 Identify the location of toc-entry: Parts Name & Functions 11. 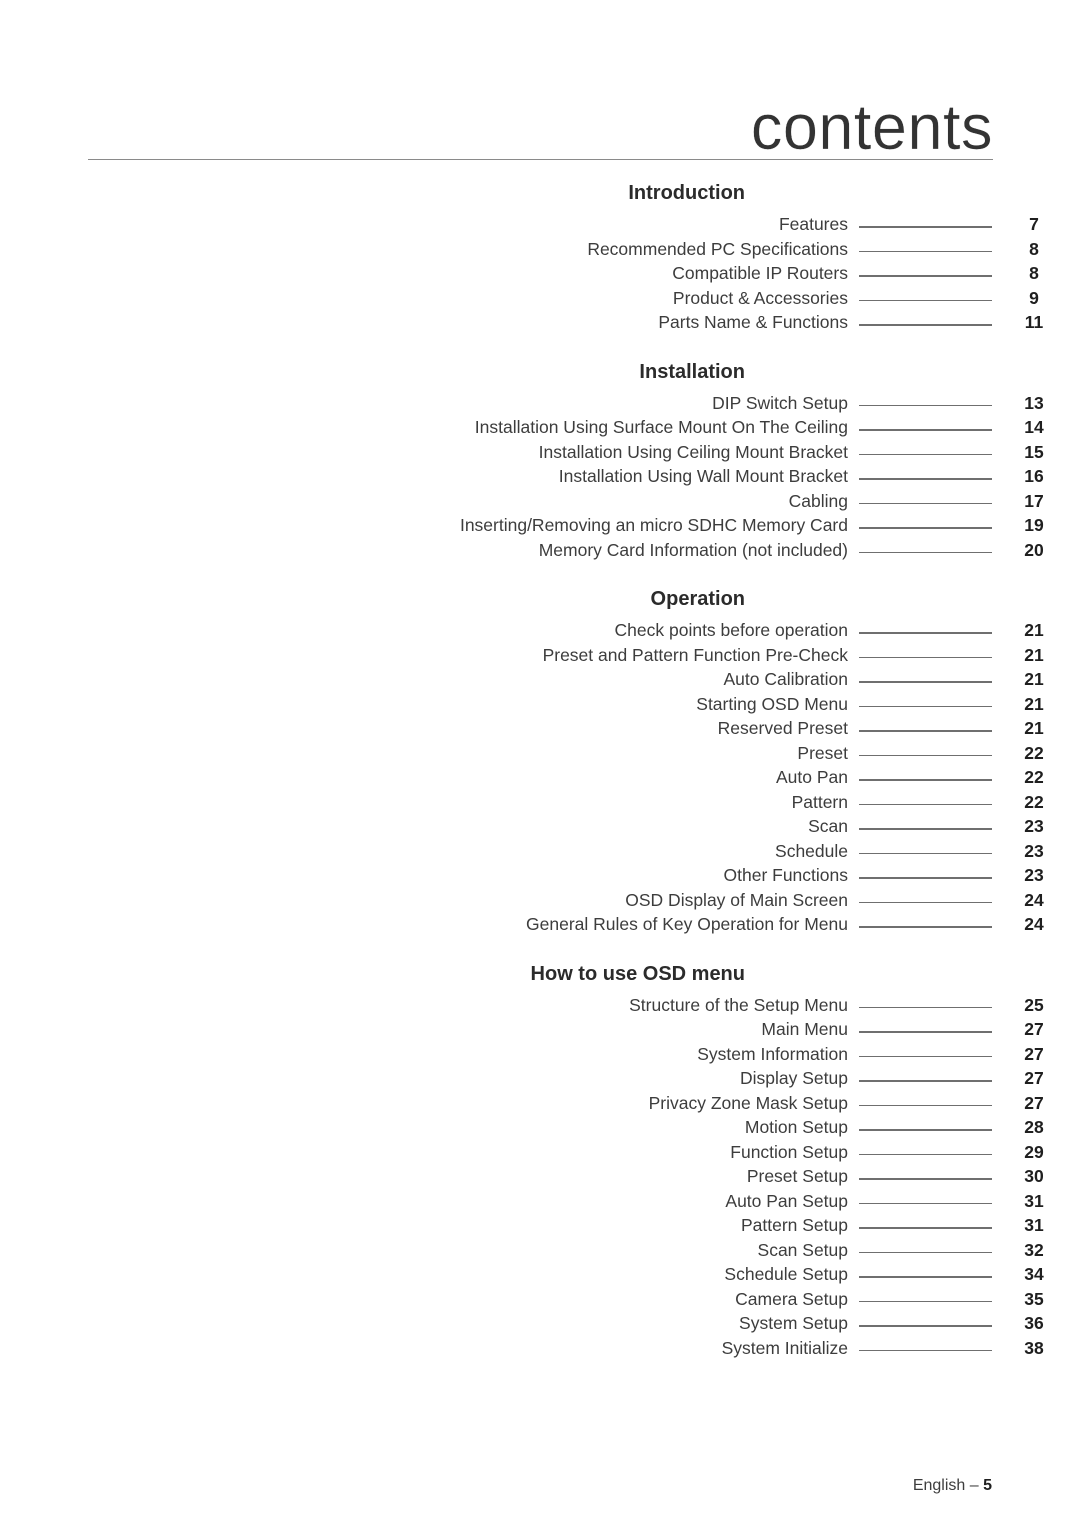
(540, 322).